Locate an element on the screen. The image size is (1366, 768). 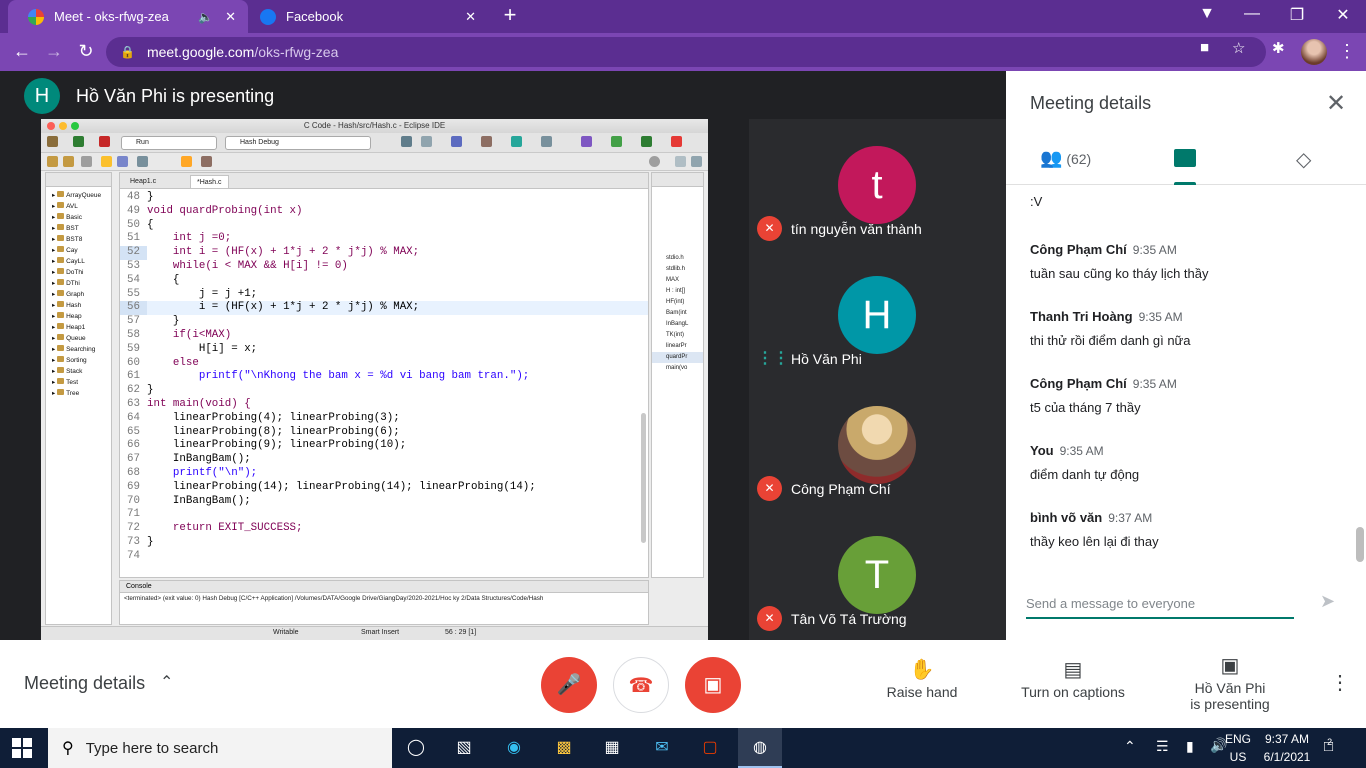
maximize-button: ❐ is located at coordinates (1297, 15).